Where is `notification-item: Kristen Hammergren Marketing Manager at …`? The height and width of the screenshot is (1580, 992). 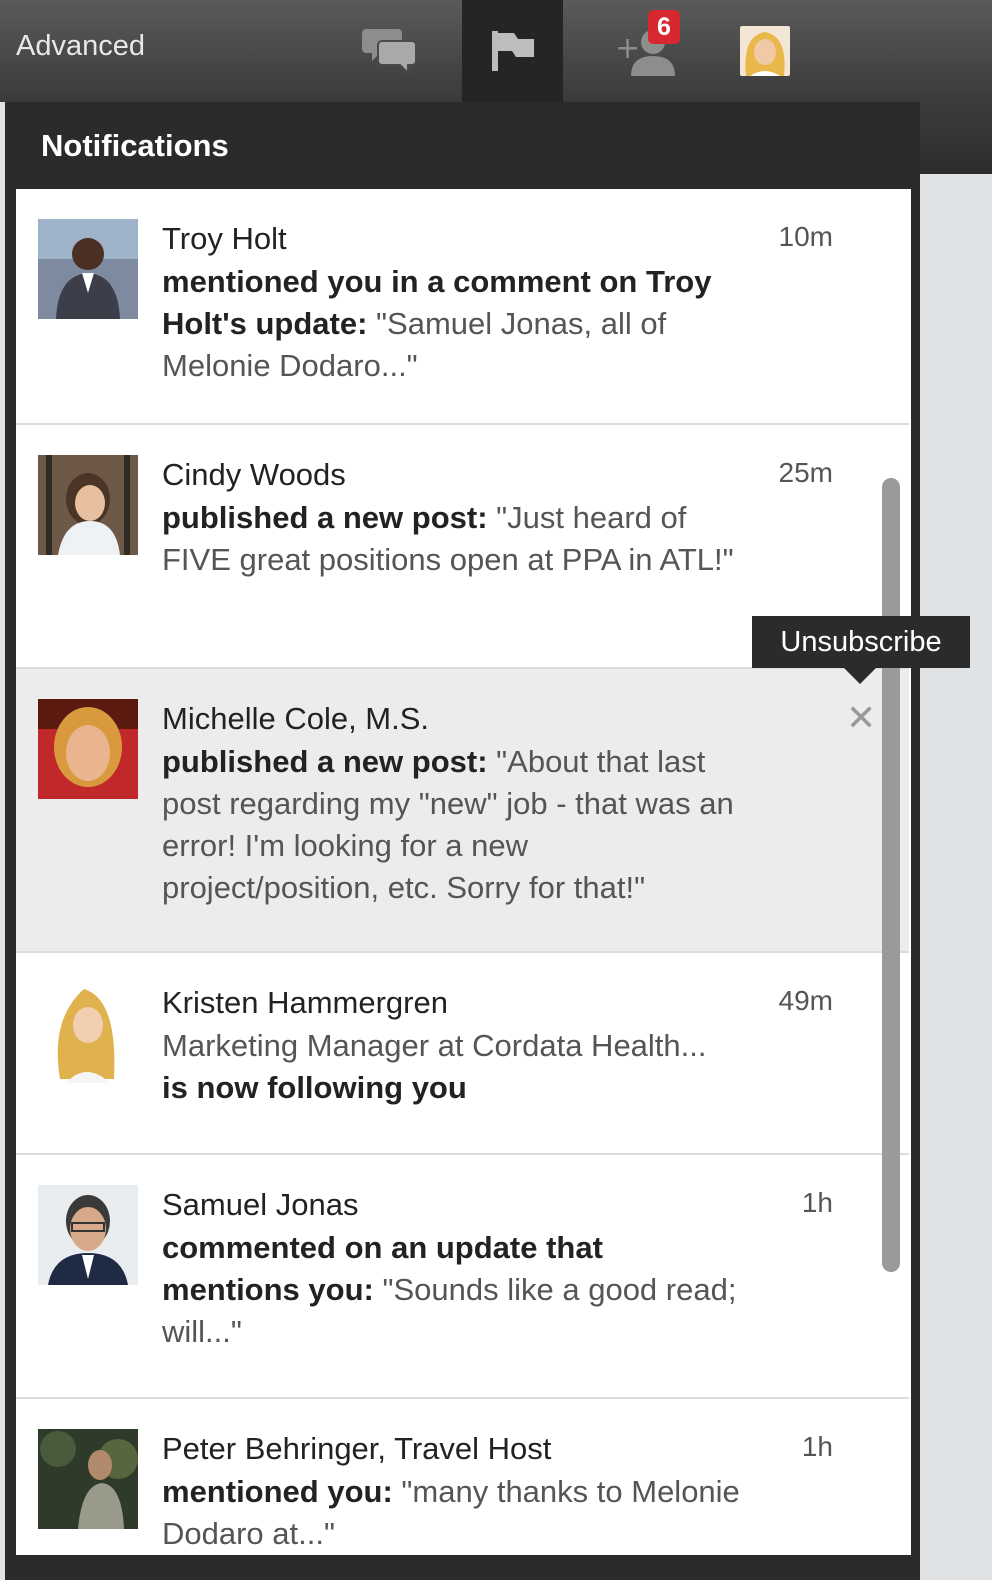
notification-item: Kristen Hammergren Marketing Manager at … is located at coordinates (462, 1054).